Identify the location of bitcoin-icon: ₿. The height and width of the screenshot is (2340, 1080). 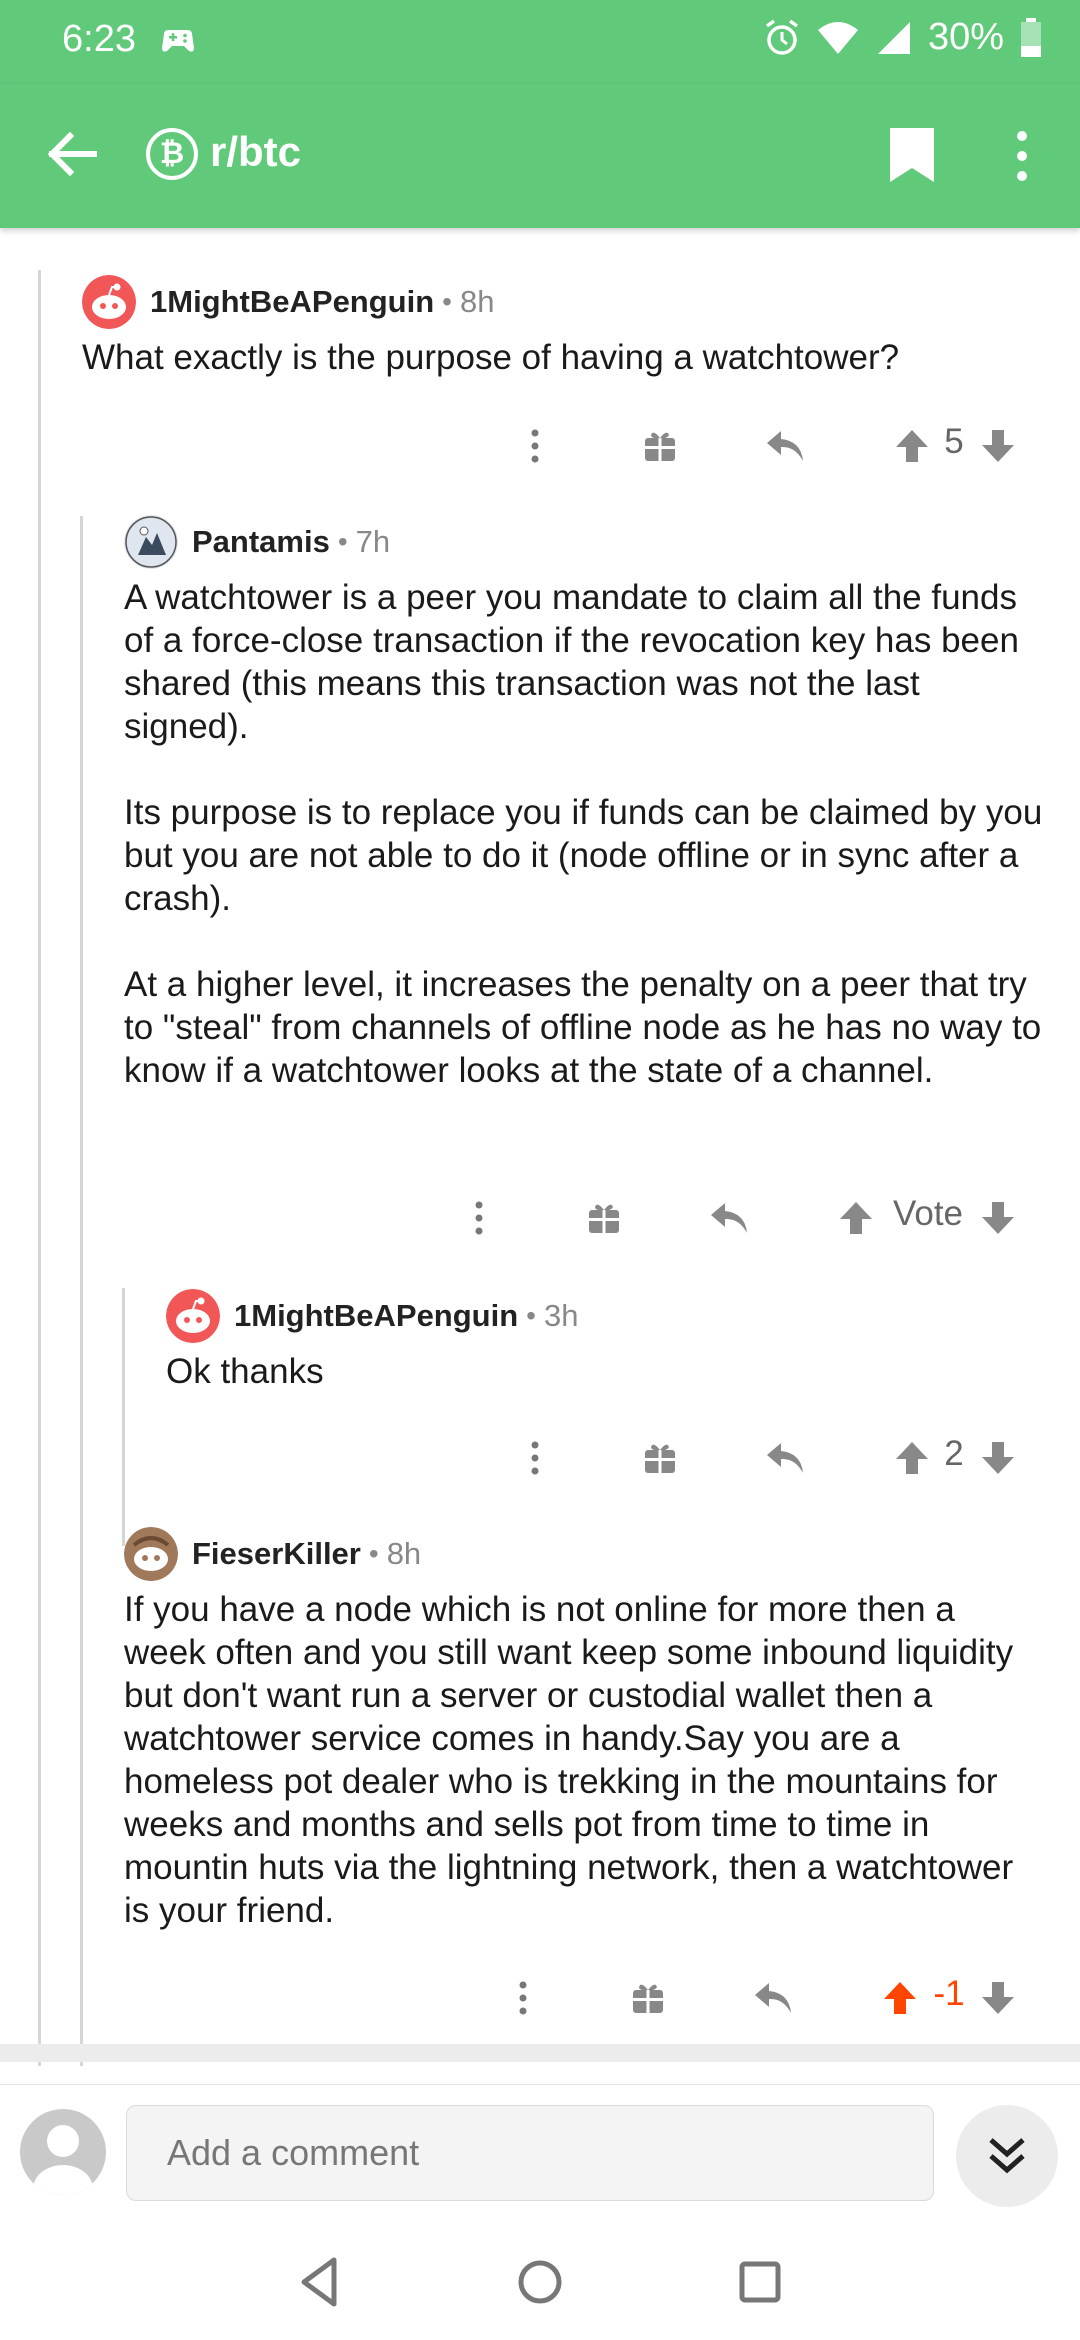
(172, 154).